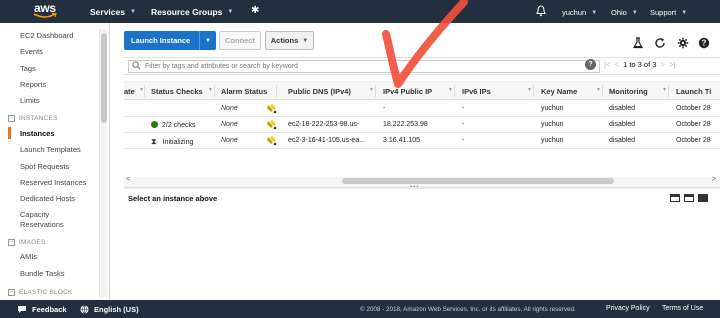  I want to click on pin-icon: ✱, so click(255, 10).